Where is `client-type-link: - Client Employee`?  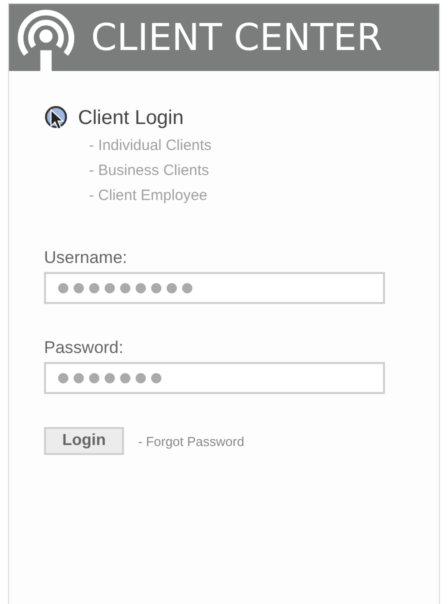 client-type-link: - Client Employee is located at coordinates (148, 195).